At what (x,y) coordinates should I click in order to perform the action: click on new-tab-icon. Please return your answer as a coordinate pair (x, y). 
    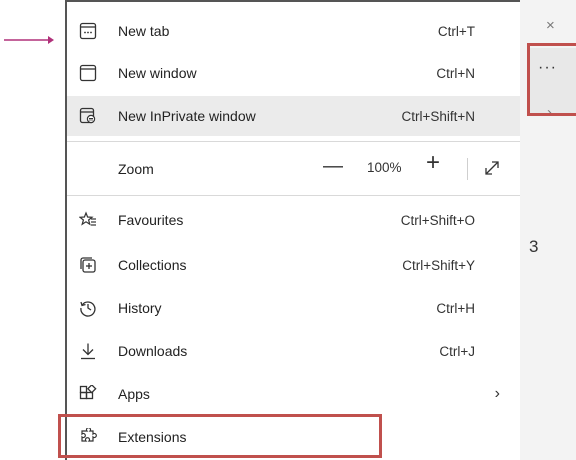
    Looking at the image, I should click on (88, 31).